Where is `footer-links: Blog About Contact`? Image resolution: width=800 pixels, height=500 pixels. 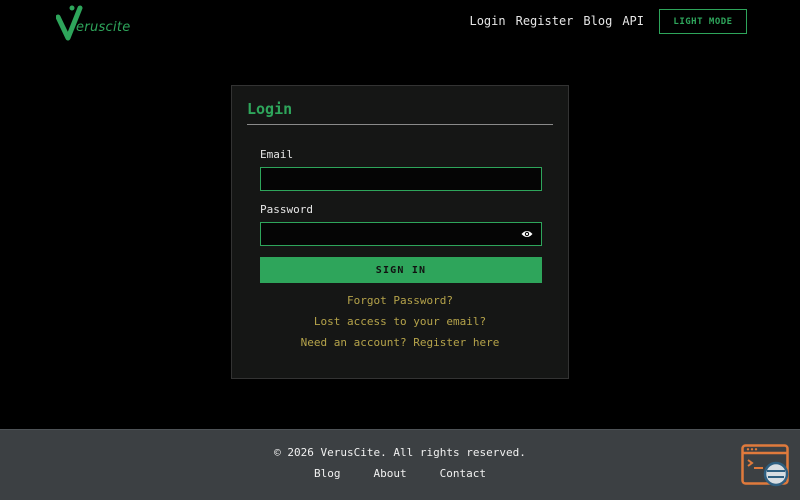
footer-links: Blog About Contact is located at coordinates (400, 473).